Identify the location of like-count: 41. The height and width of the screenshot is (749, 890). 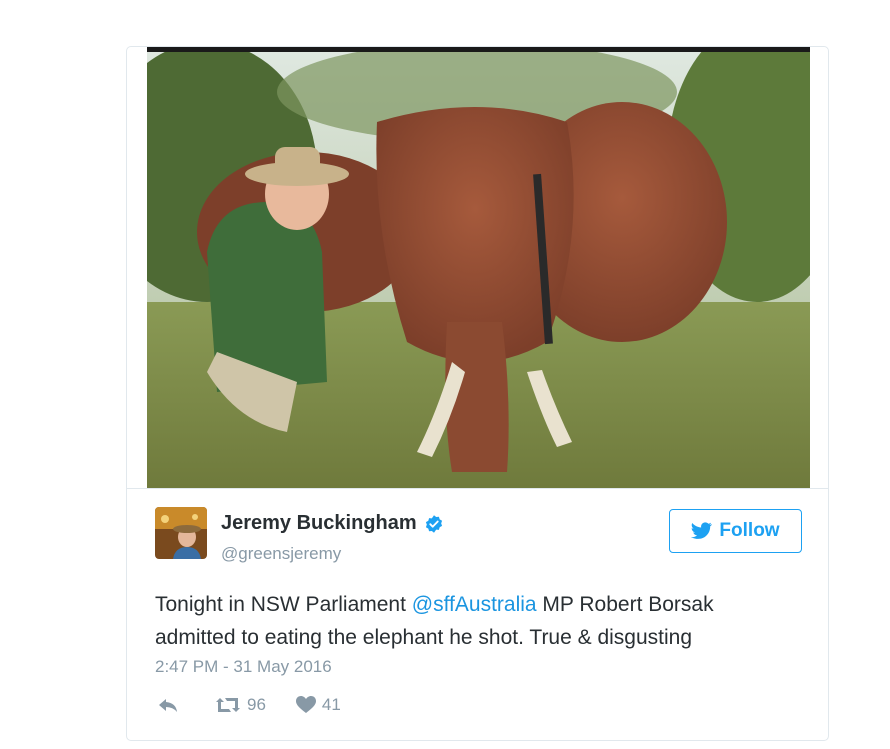
(331, 704).